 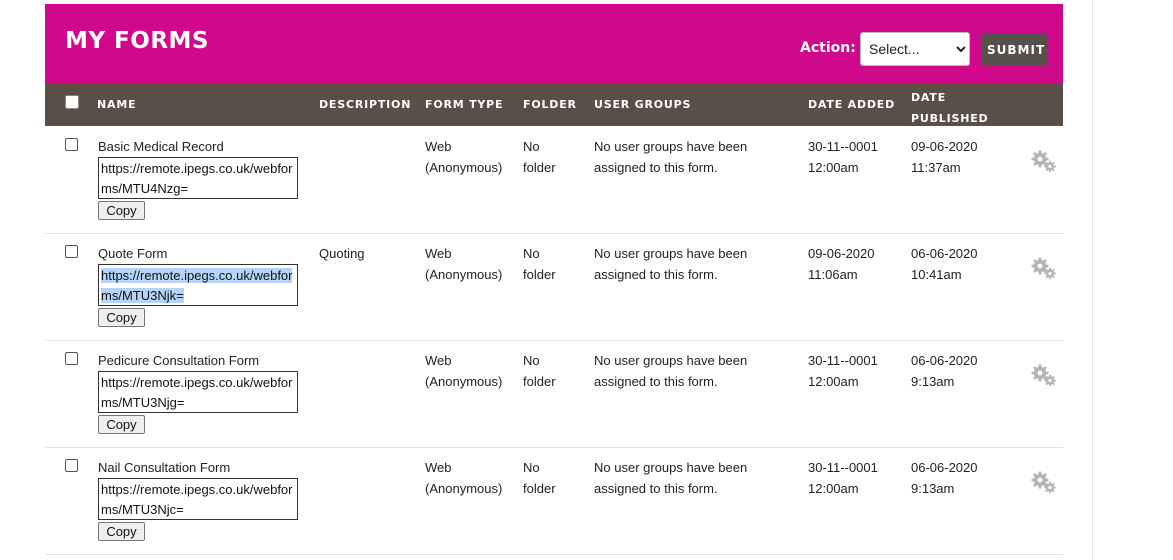 What do you see at coordinates (554, 44) in the screenshot?
I see `forms-header: MY FORMS Action: Select... SUBMIT` at bounding box center [554, 44].